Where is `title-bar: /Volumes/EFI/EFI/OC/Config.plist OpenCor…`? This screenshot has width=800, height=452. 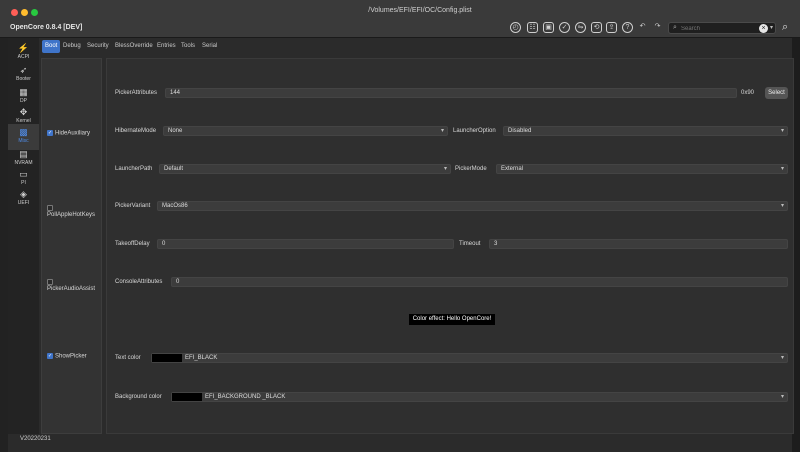 title-bar: /Volumes/EFI/EFI/OC/Config.plist OpenCor… is located at coordinates (400, 19).